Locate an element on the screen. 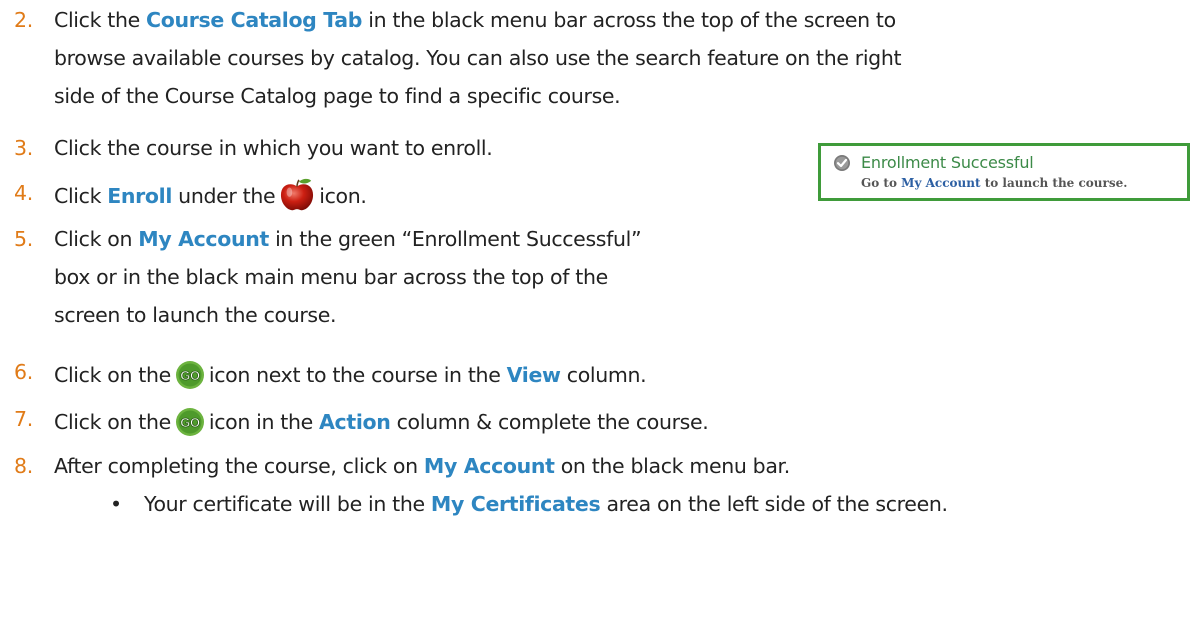  step-number: 5. is located at coordinates (23, 239).